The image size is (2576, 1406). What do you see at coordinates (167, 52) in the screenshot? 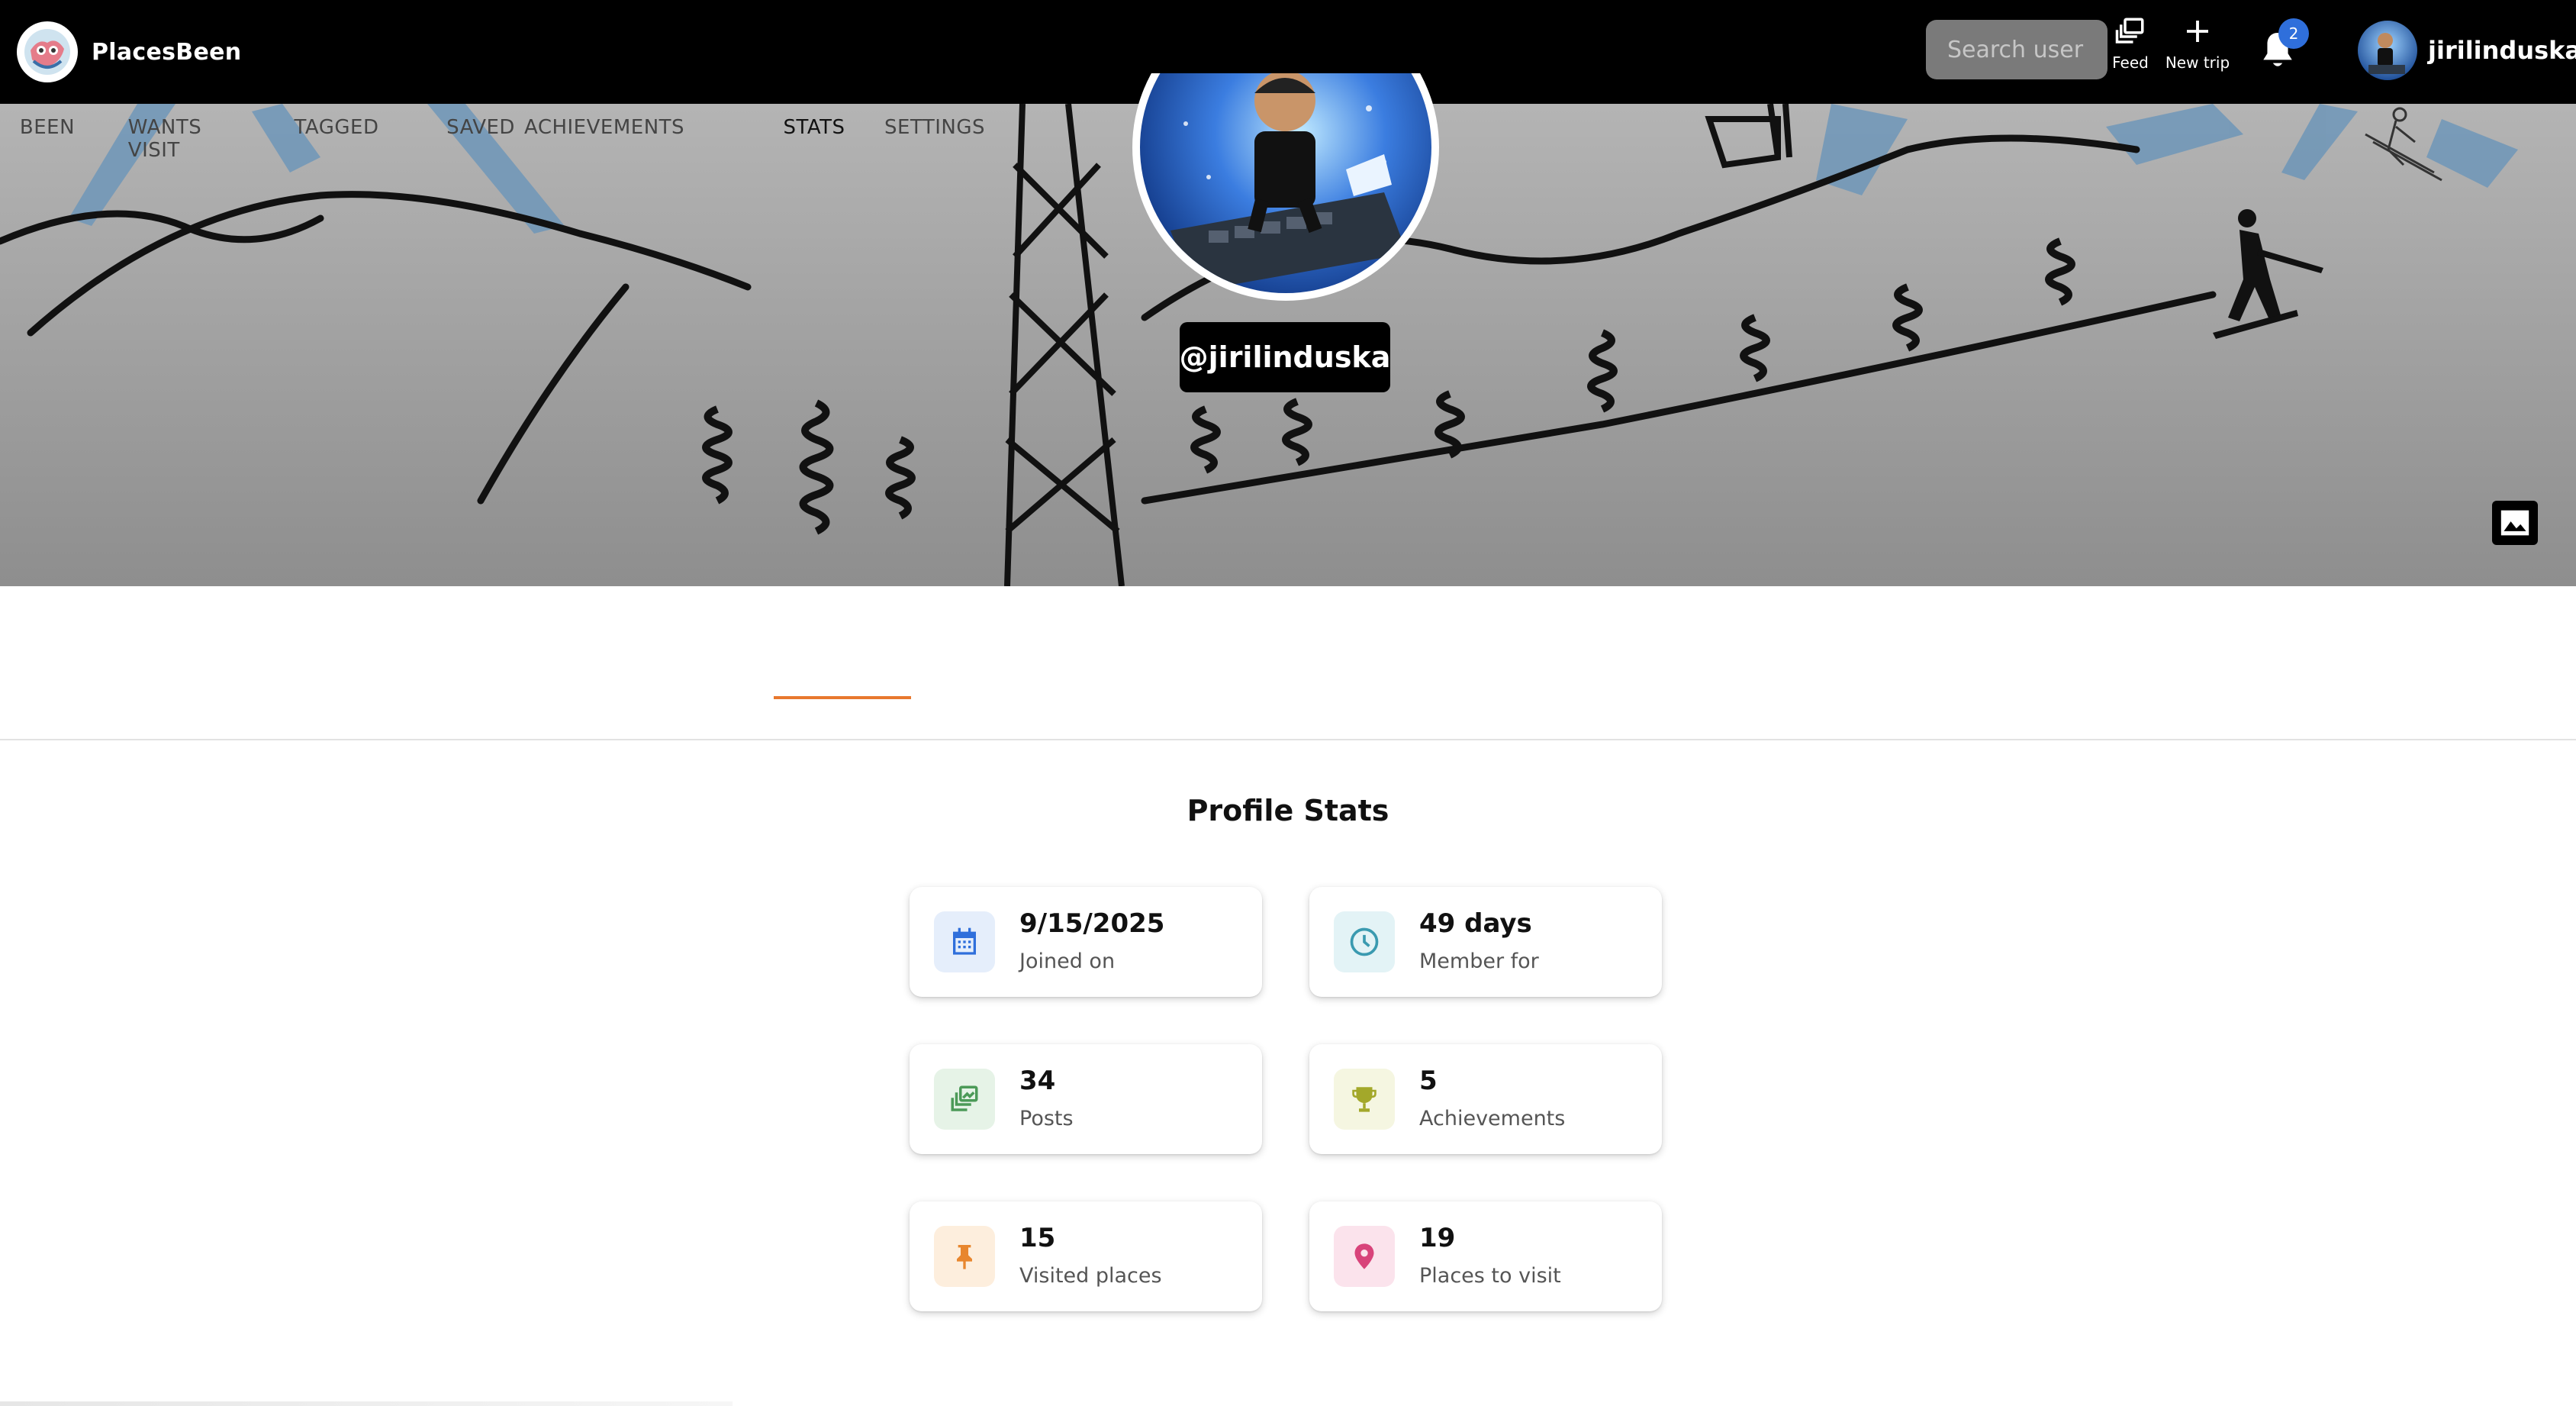
I see `brand-name: PlacesBeen` at bounding box center [167, 52].